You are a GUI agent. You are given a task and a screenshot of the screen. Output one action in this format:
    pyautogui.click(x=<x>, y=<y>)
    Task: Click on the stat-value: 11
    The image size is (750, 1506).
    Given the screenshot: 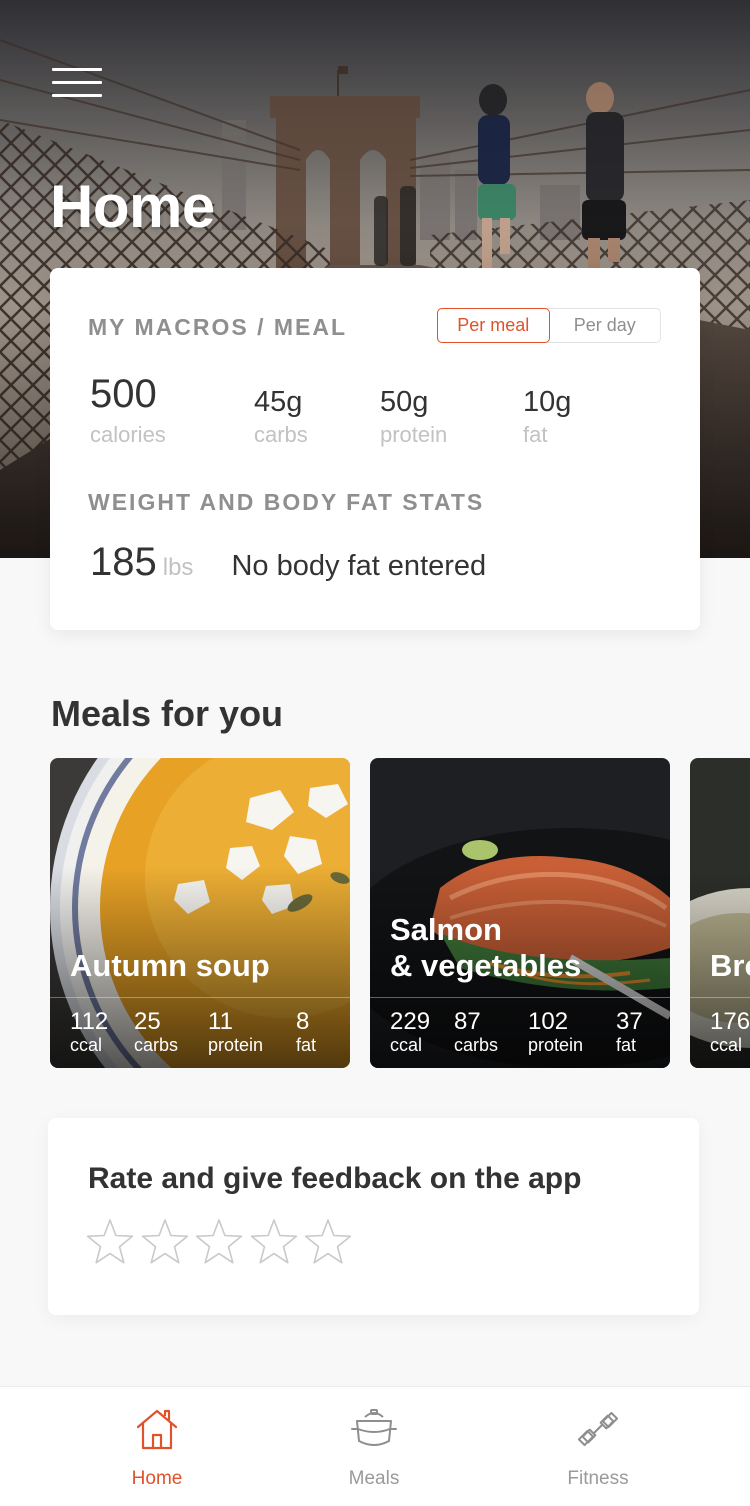 What is the action you would take?
    pyautogui.click(x=220, y=1021)
    